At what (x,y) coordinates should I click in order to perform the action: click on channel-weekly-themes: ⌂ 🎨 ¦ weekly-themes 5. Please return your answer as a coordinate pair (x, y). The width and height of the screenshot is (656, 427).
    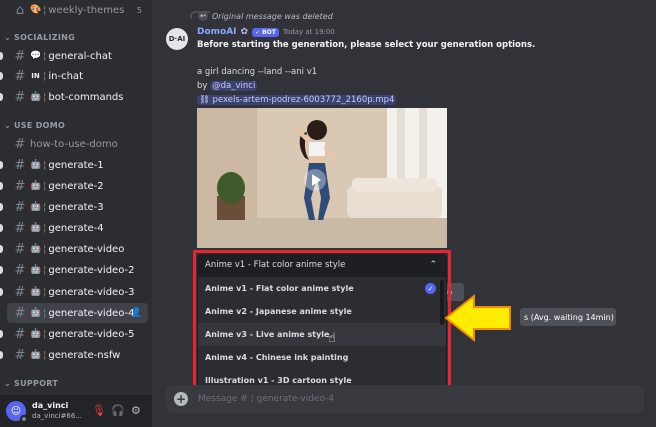
    Looking at the image, I should click on (77, 10).